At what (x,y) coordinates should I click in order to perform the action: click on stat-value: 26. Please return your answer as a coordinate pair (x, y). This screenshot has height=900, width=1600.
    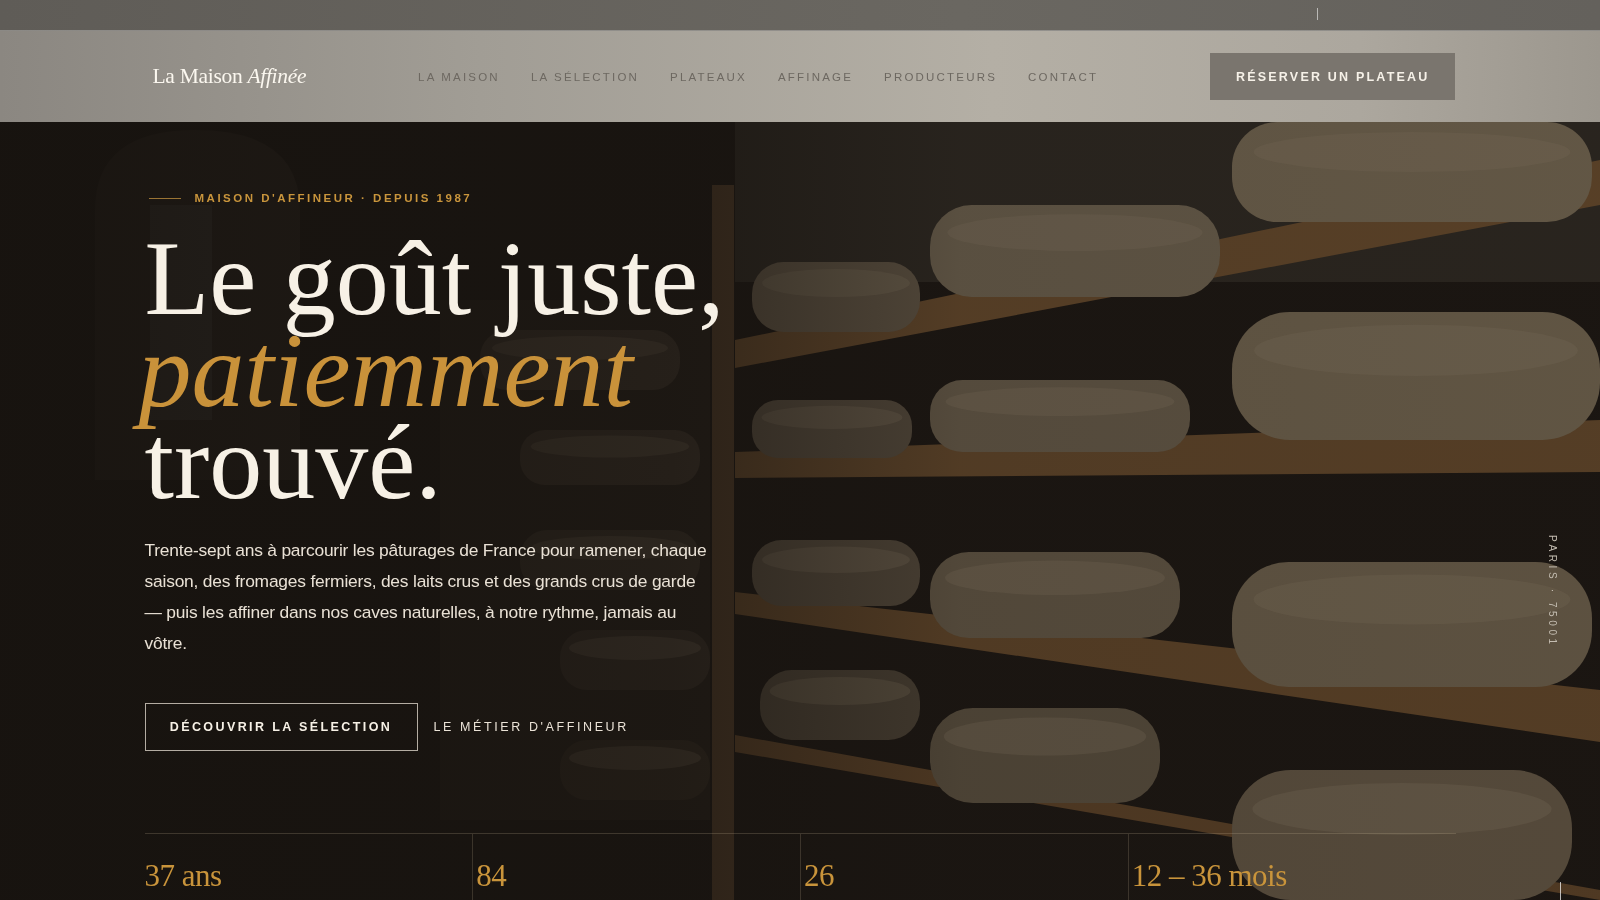
    Looking at the image, I should click on (819, 875).